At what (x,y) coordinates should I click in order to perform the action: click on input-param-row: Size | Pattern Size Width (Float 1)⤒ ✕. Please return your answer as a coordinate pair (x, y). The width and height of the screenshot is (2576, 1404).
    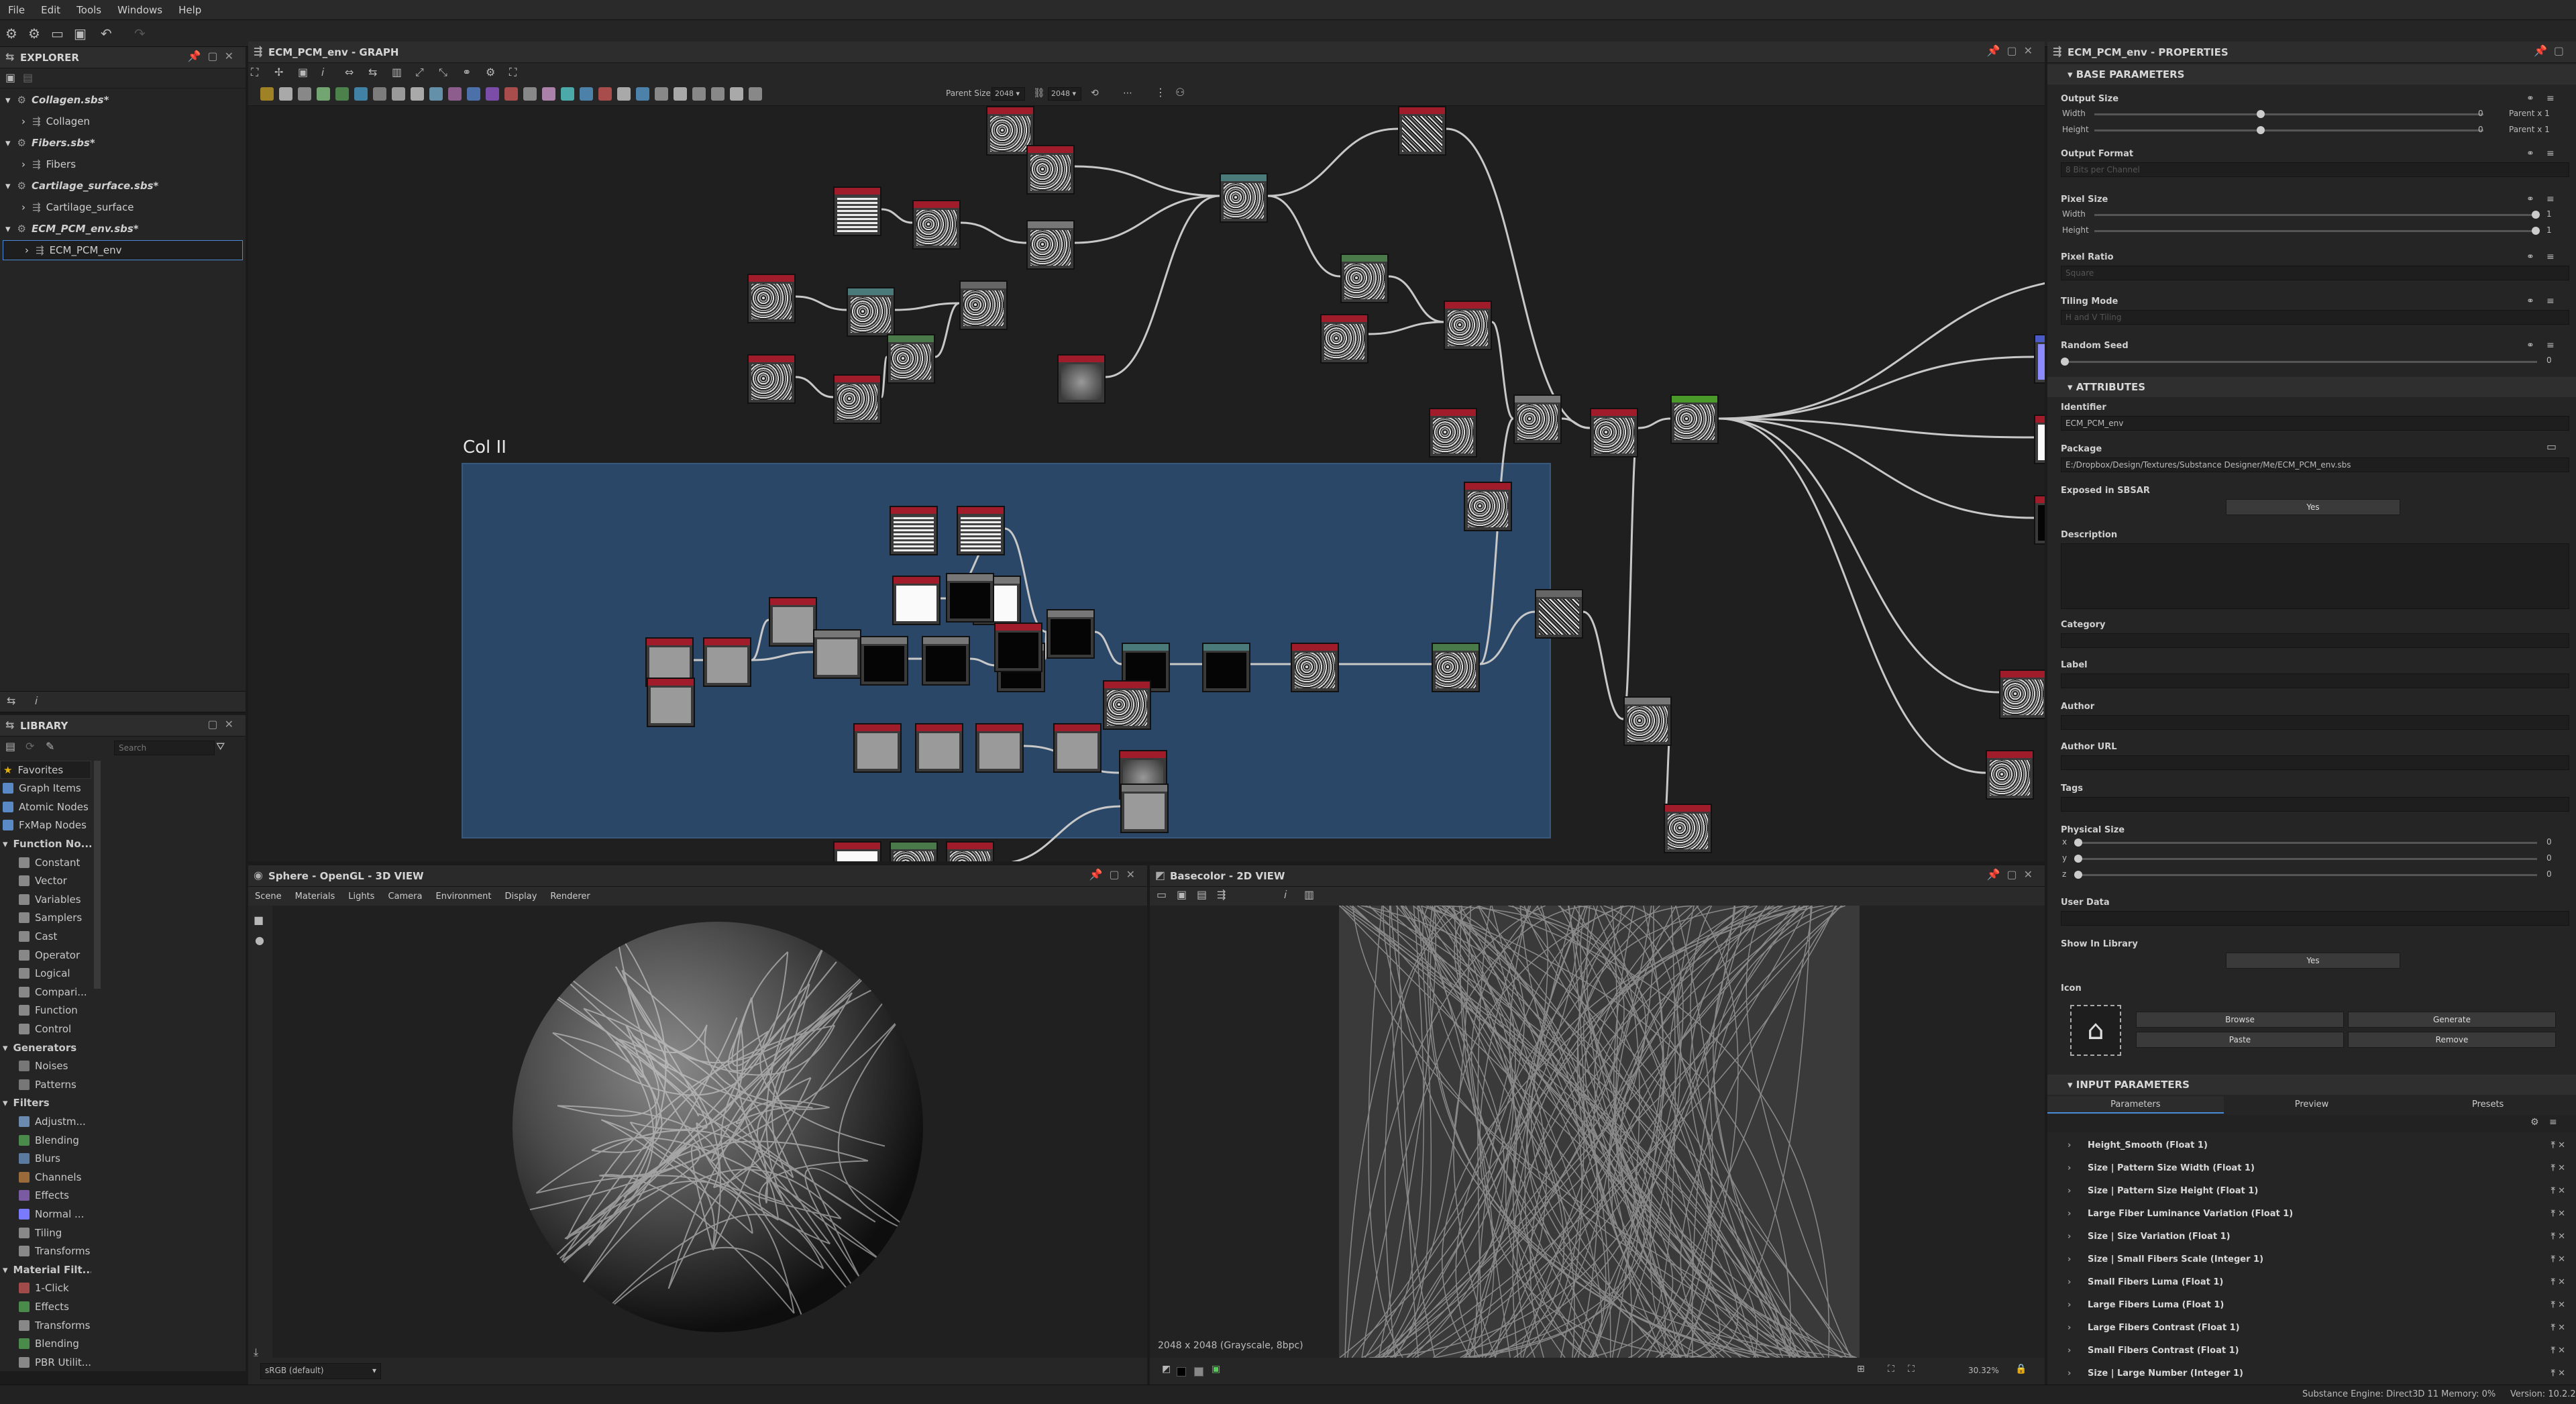
    Looking at the image, I should click on (2311, 1167).